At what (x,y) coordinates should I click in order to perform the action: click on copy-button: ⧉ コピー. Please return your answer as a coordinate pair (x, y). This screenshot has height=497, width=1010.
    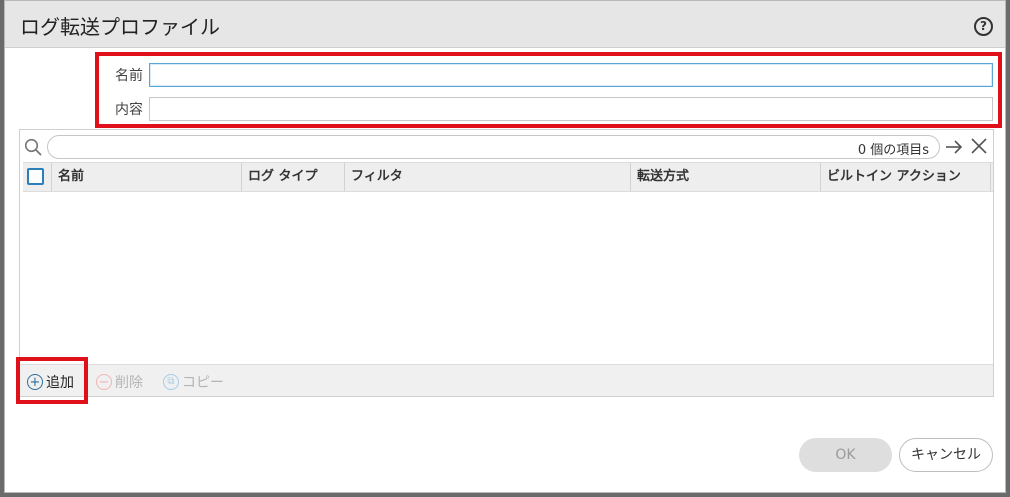
    Looking at the image, I should click on (193, 382).